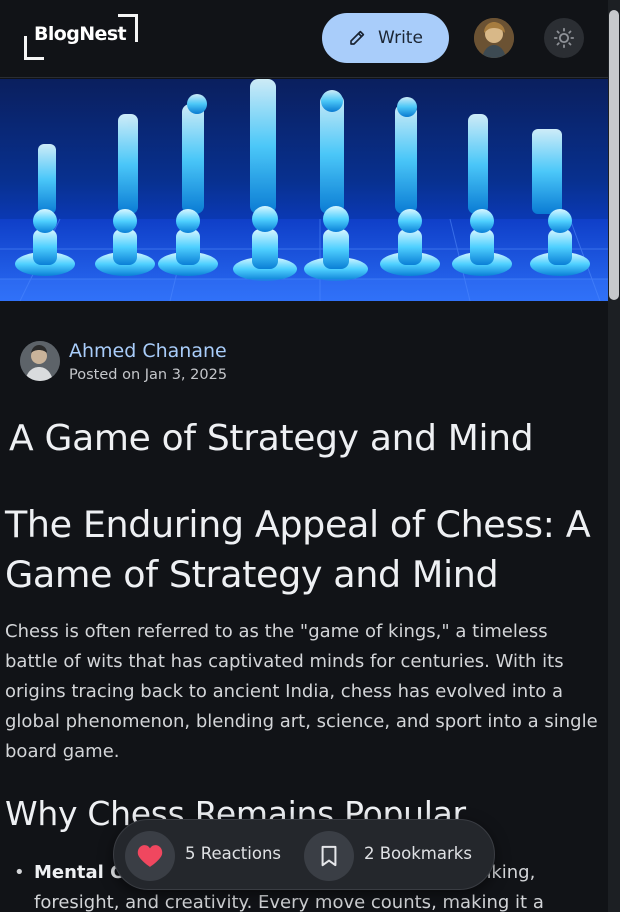 The height and width of the screenshot is (912, 620). I want to click on blognest-logo: BlogNest, so click(80, 37).